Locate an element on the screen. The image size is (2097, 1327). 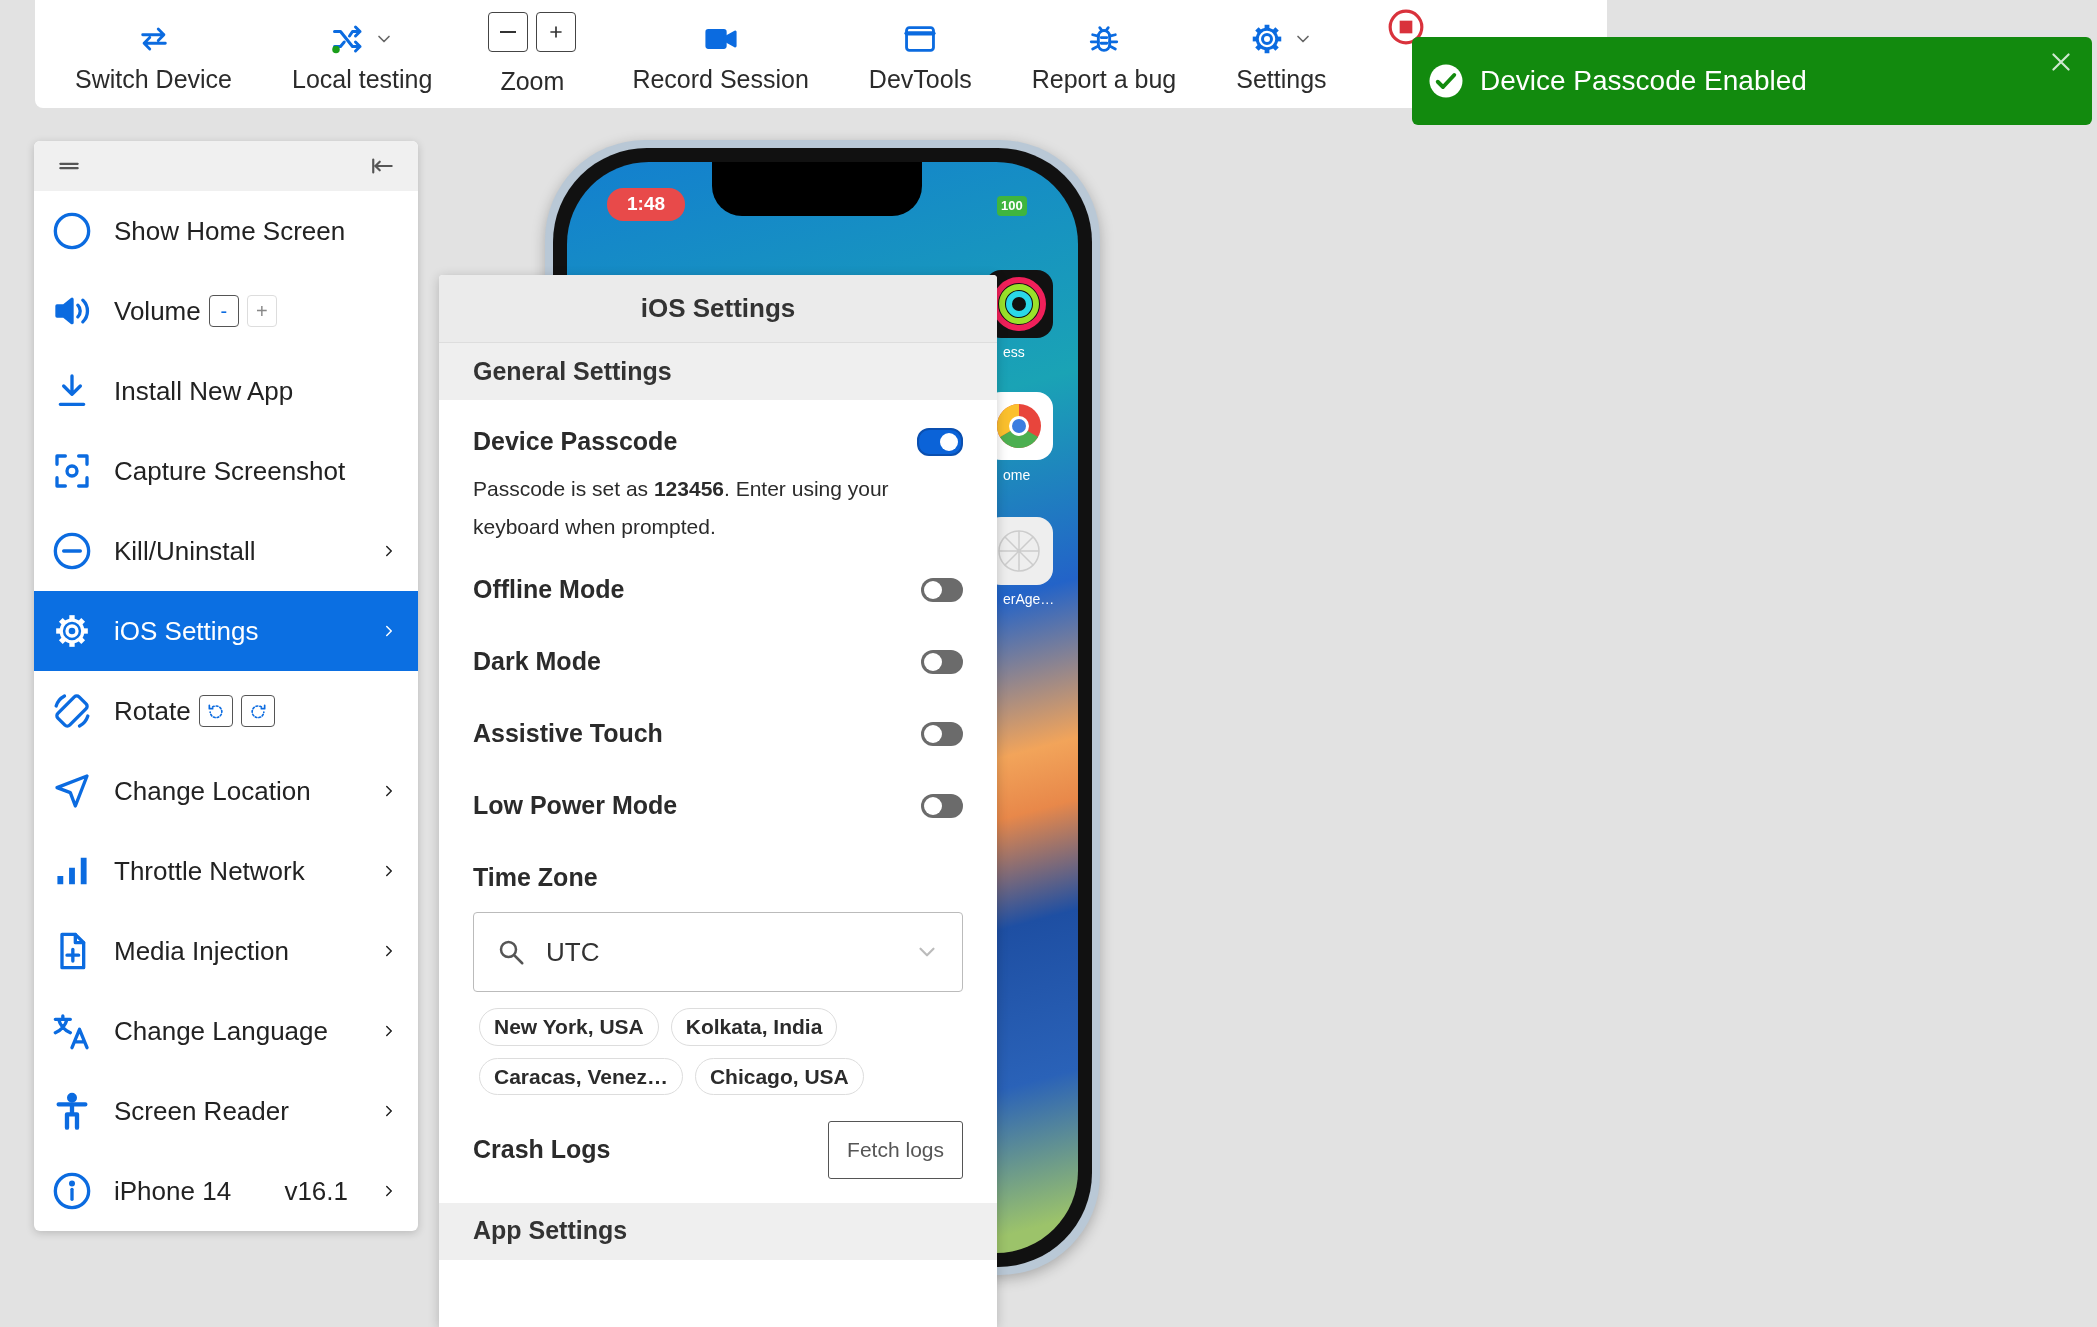
sidebar-item: Show Home Screen is located at coordinates (226, 231).